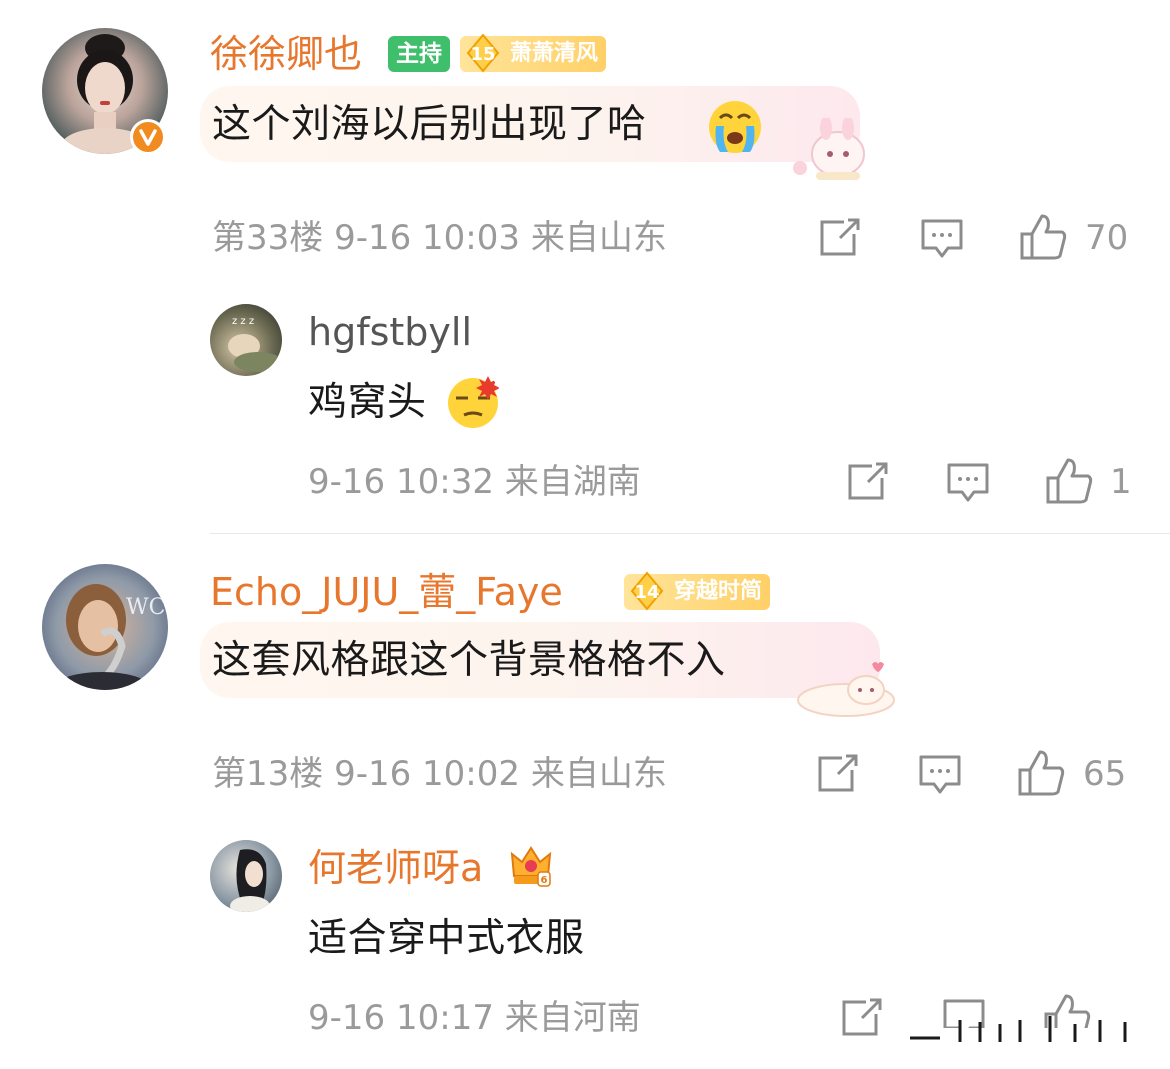 This screenshot has height=1069, width=1170. Describe the element at coordinates (718, 591) in the screenshot. I see `fan-badge-label: 穿越时简` at that location.